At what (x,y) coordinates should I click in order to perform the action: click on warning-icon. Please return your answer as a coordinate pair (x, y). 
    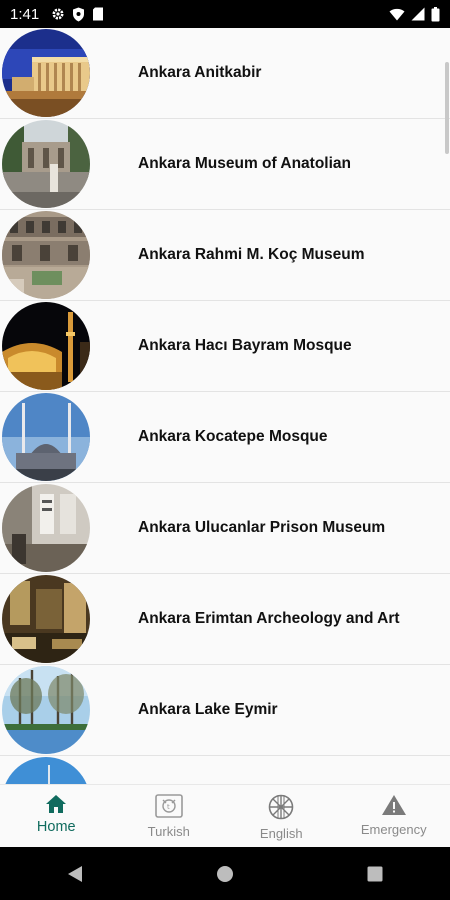
    Looking at the image, I should click on (394, 805).